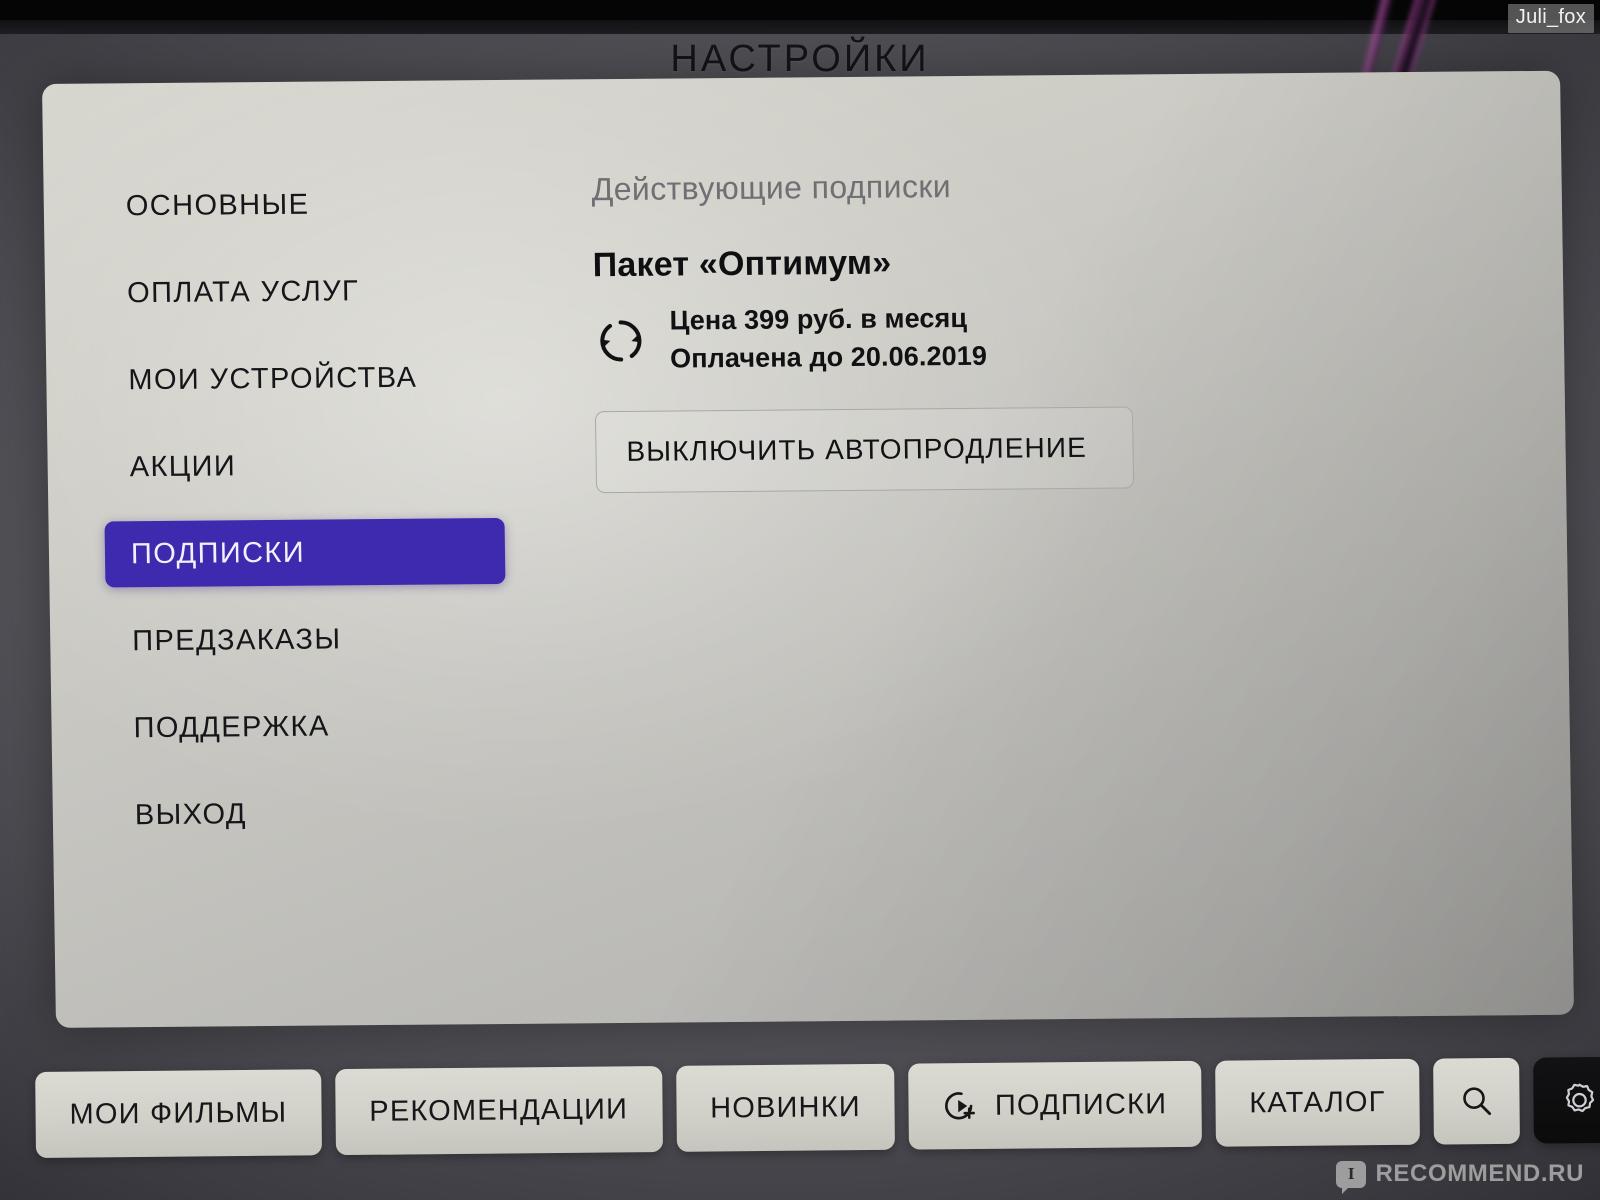 The image size is (1600, 1200). What do you see at coordinates (864, 449) in the screenshot?
I see `disable-auto-renew-button: ВЫКЛЮЧИТЬ АВТОПРОДЛЕНИЕ` at bounding box center [864, 449].